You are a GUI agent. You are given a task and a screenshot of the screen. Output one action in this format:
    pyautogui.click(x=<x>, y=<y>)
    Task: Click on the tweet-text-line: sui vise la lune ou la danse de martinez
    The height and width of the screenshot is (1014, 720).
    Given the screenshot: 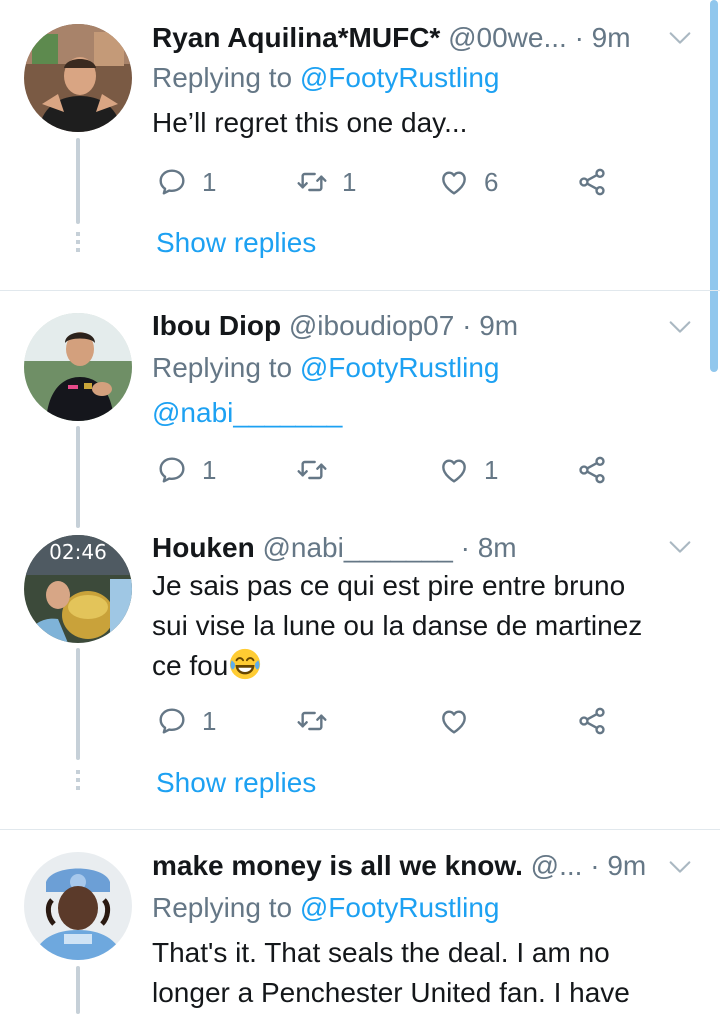 What is the action you would take?
    pyautogui.click(x=397, y=625)
    